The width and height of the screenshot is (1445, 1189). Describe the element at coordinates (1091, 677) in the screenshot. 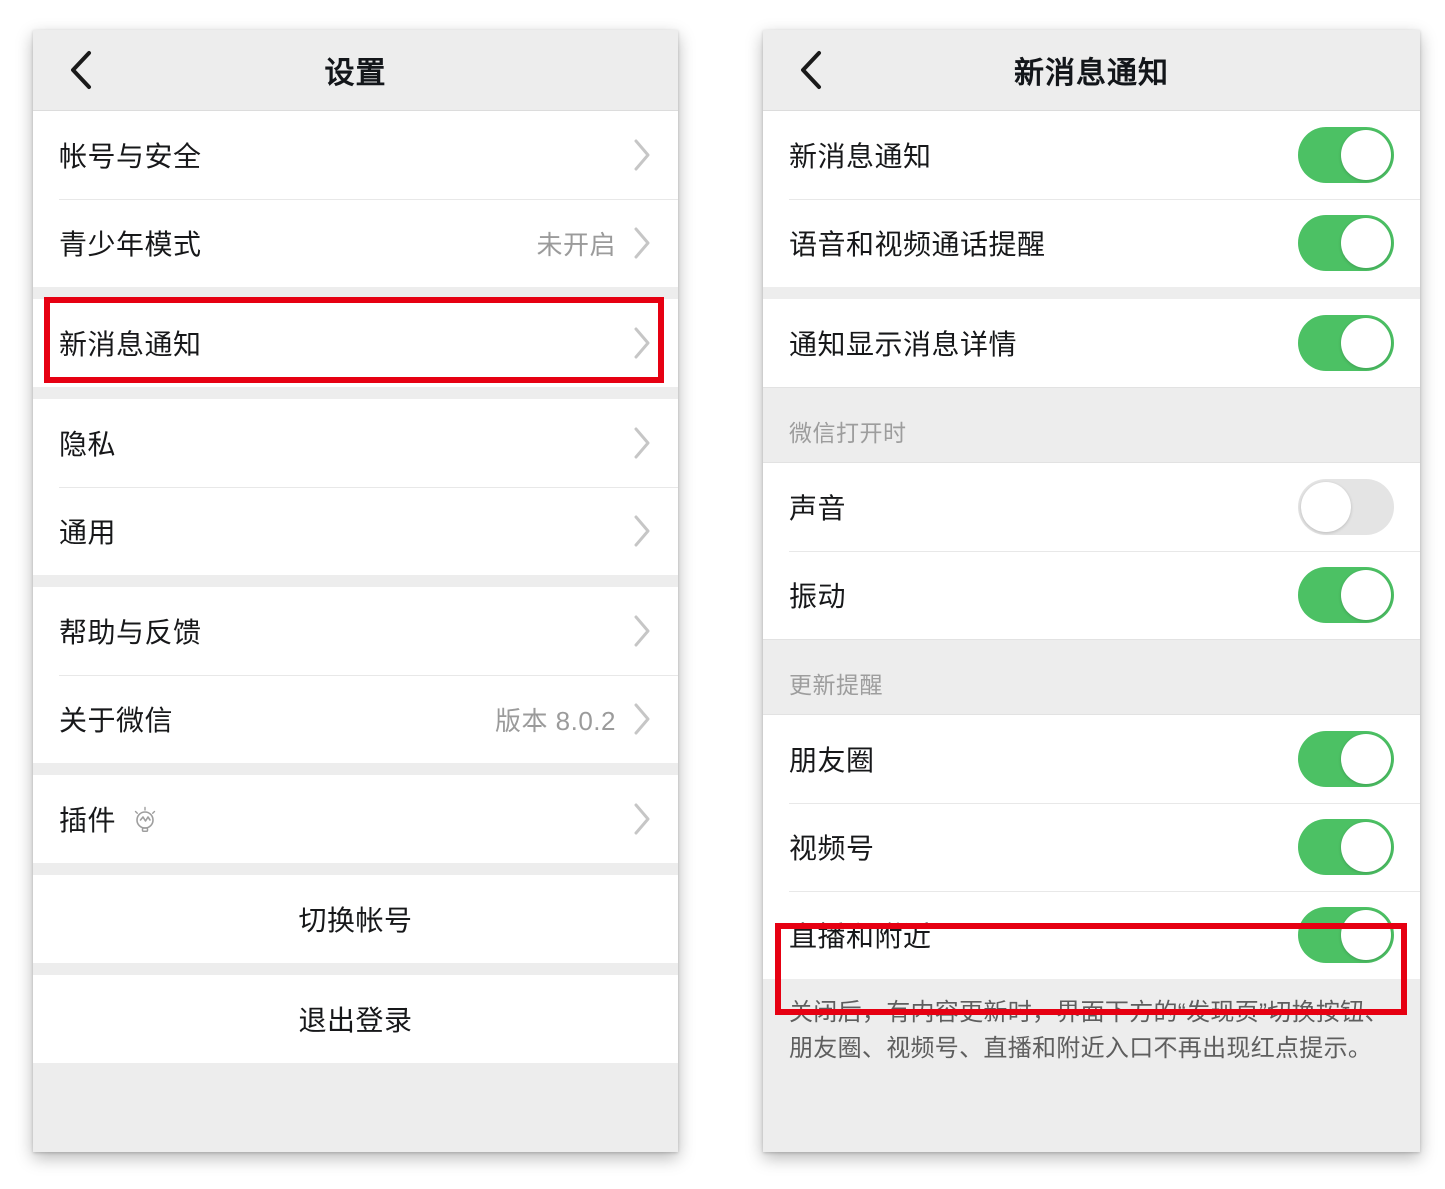

I see `section-header-update-reminder: 更新提醒` at that location.